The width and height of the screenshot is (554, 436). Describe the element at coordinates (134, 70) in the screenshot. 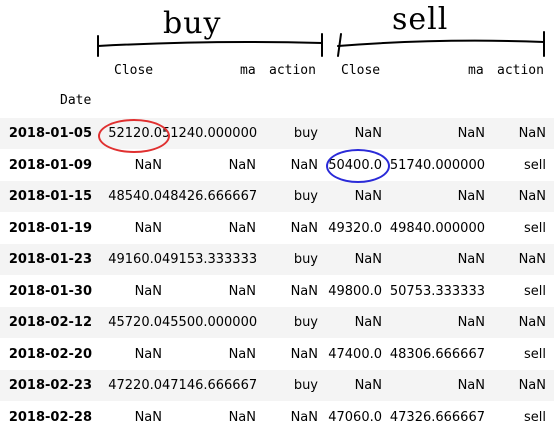

I see `header-buy-close: Close` at that location.